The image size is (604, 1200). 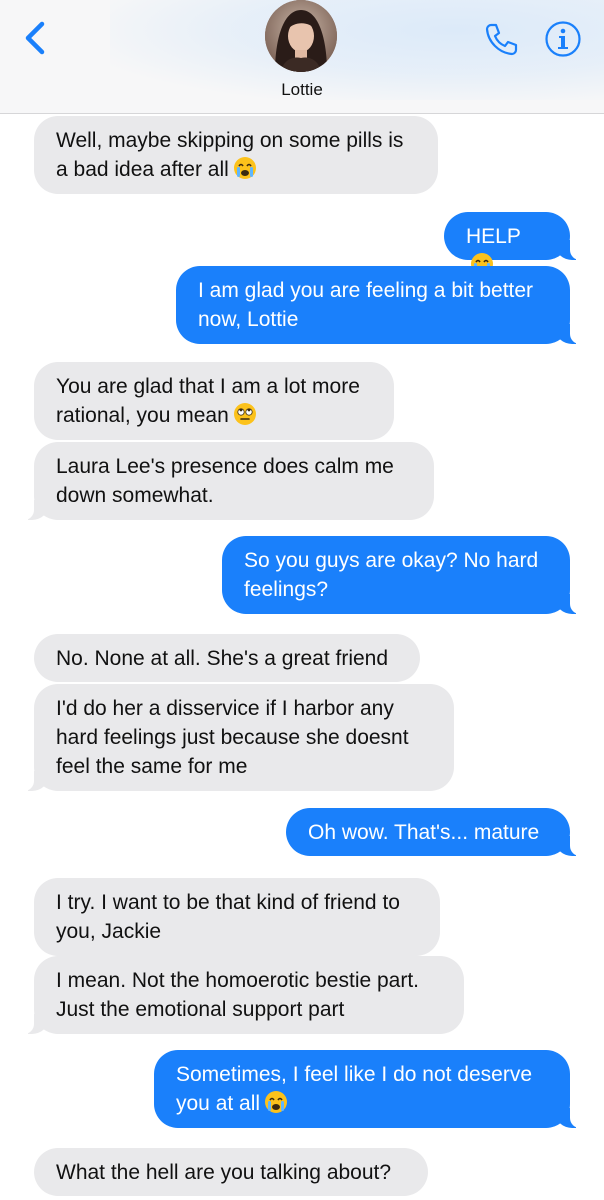 What do you see at coordinates (424, 832) in the screenshot?
I see `message-text: Oh wow. That's... mature` at bounding box center [424, 832].